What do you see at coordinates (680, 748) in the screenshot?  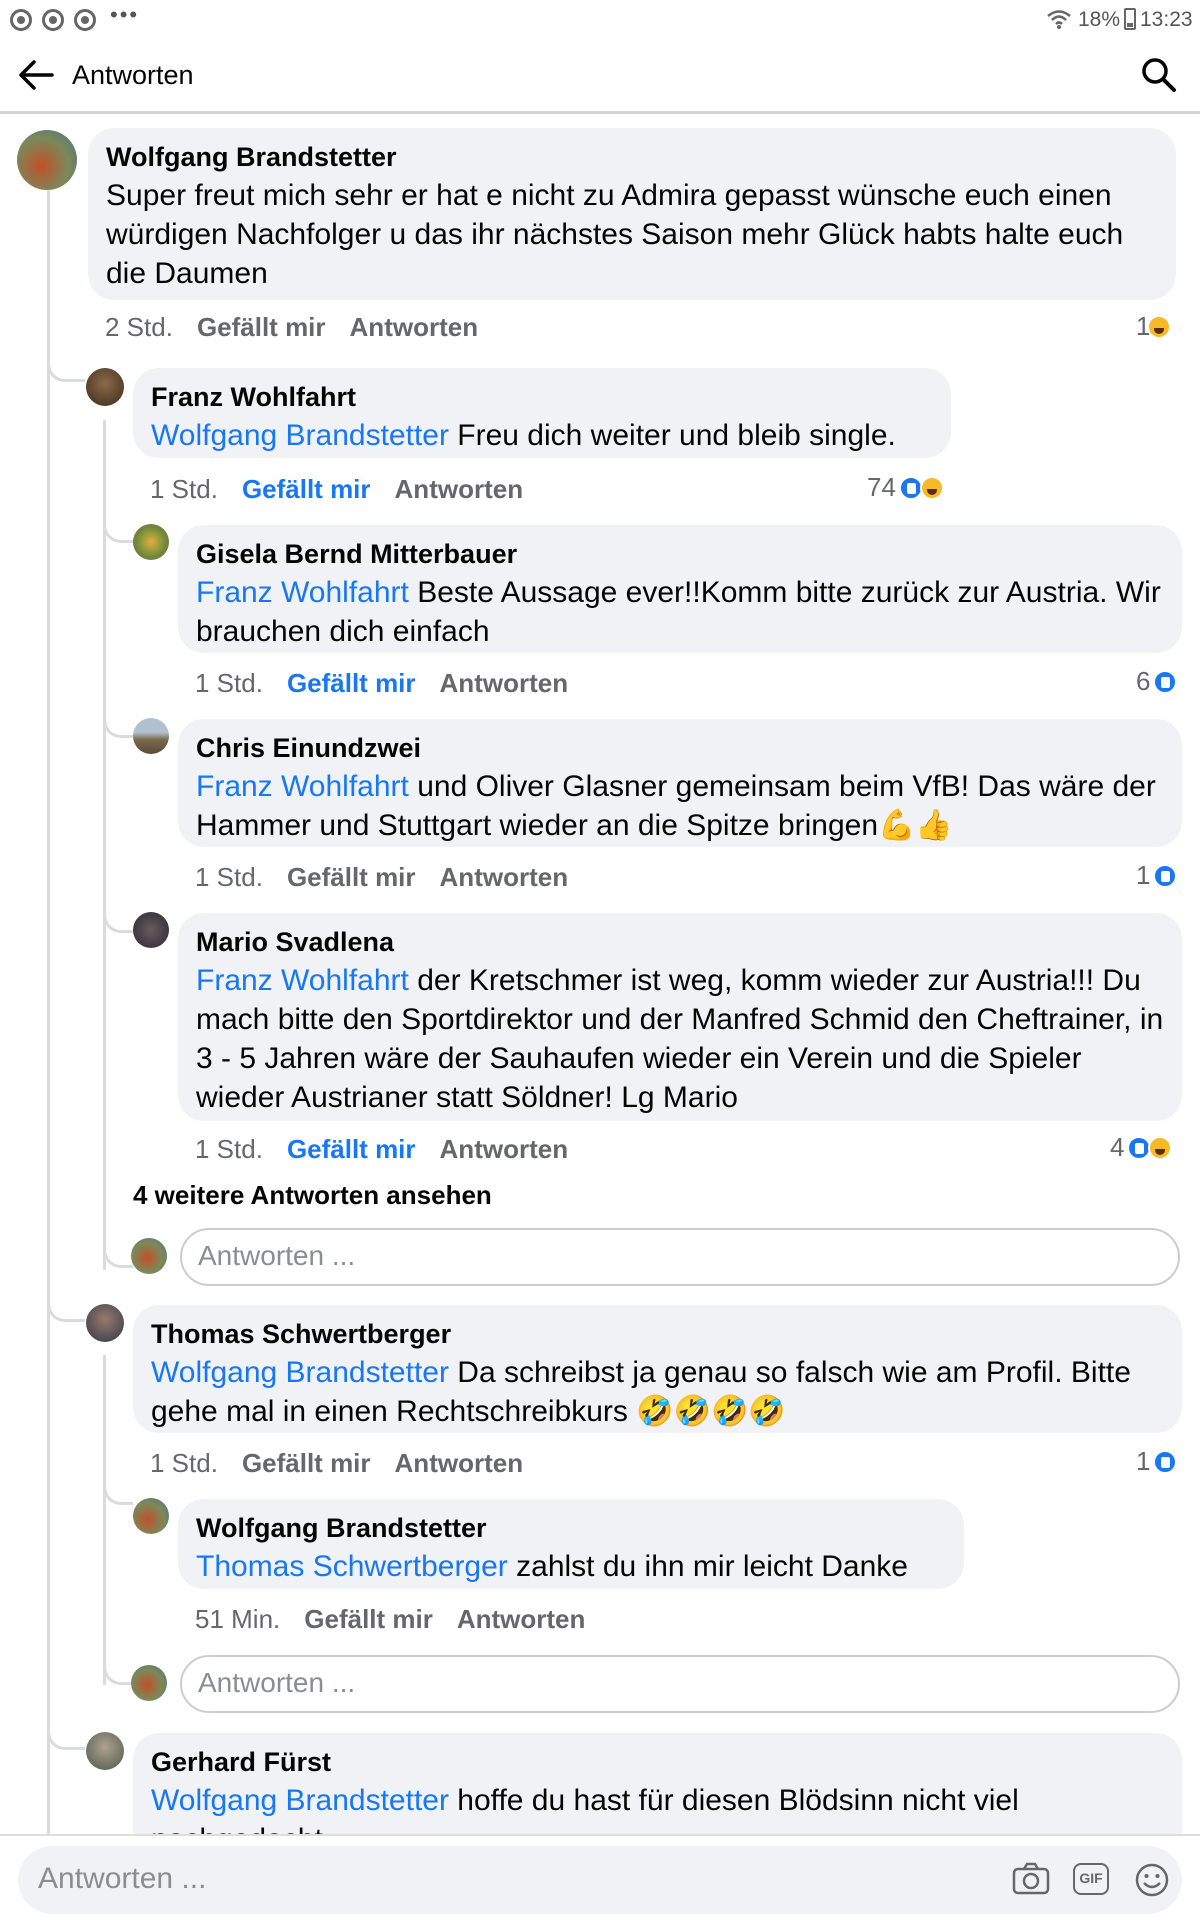 I see `comment-author: Chris Einundzwei` at bounding box center [680, 748].